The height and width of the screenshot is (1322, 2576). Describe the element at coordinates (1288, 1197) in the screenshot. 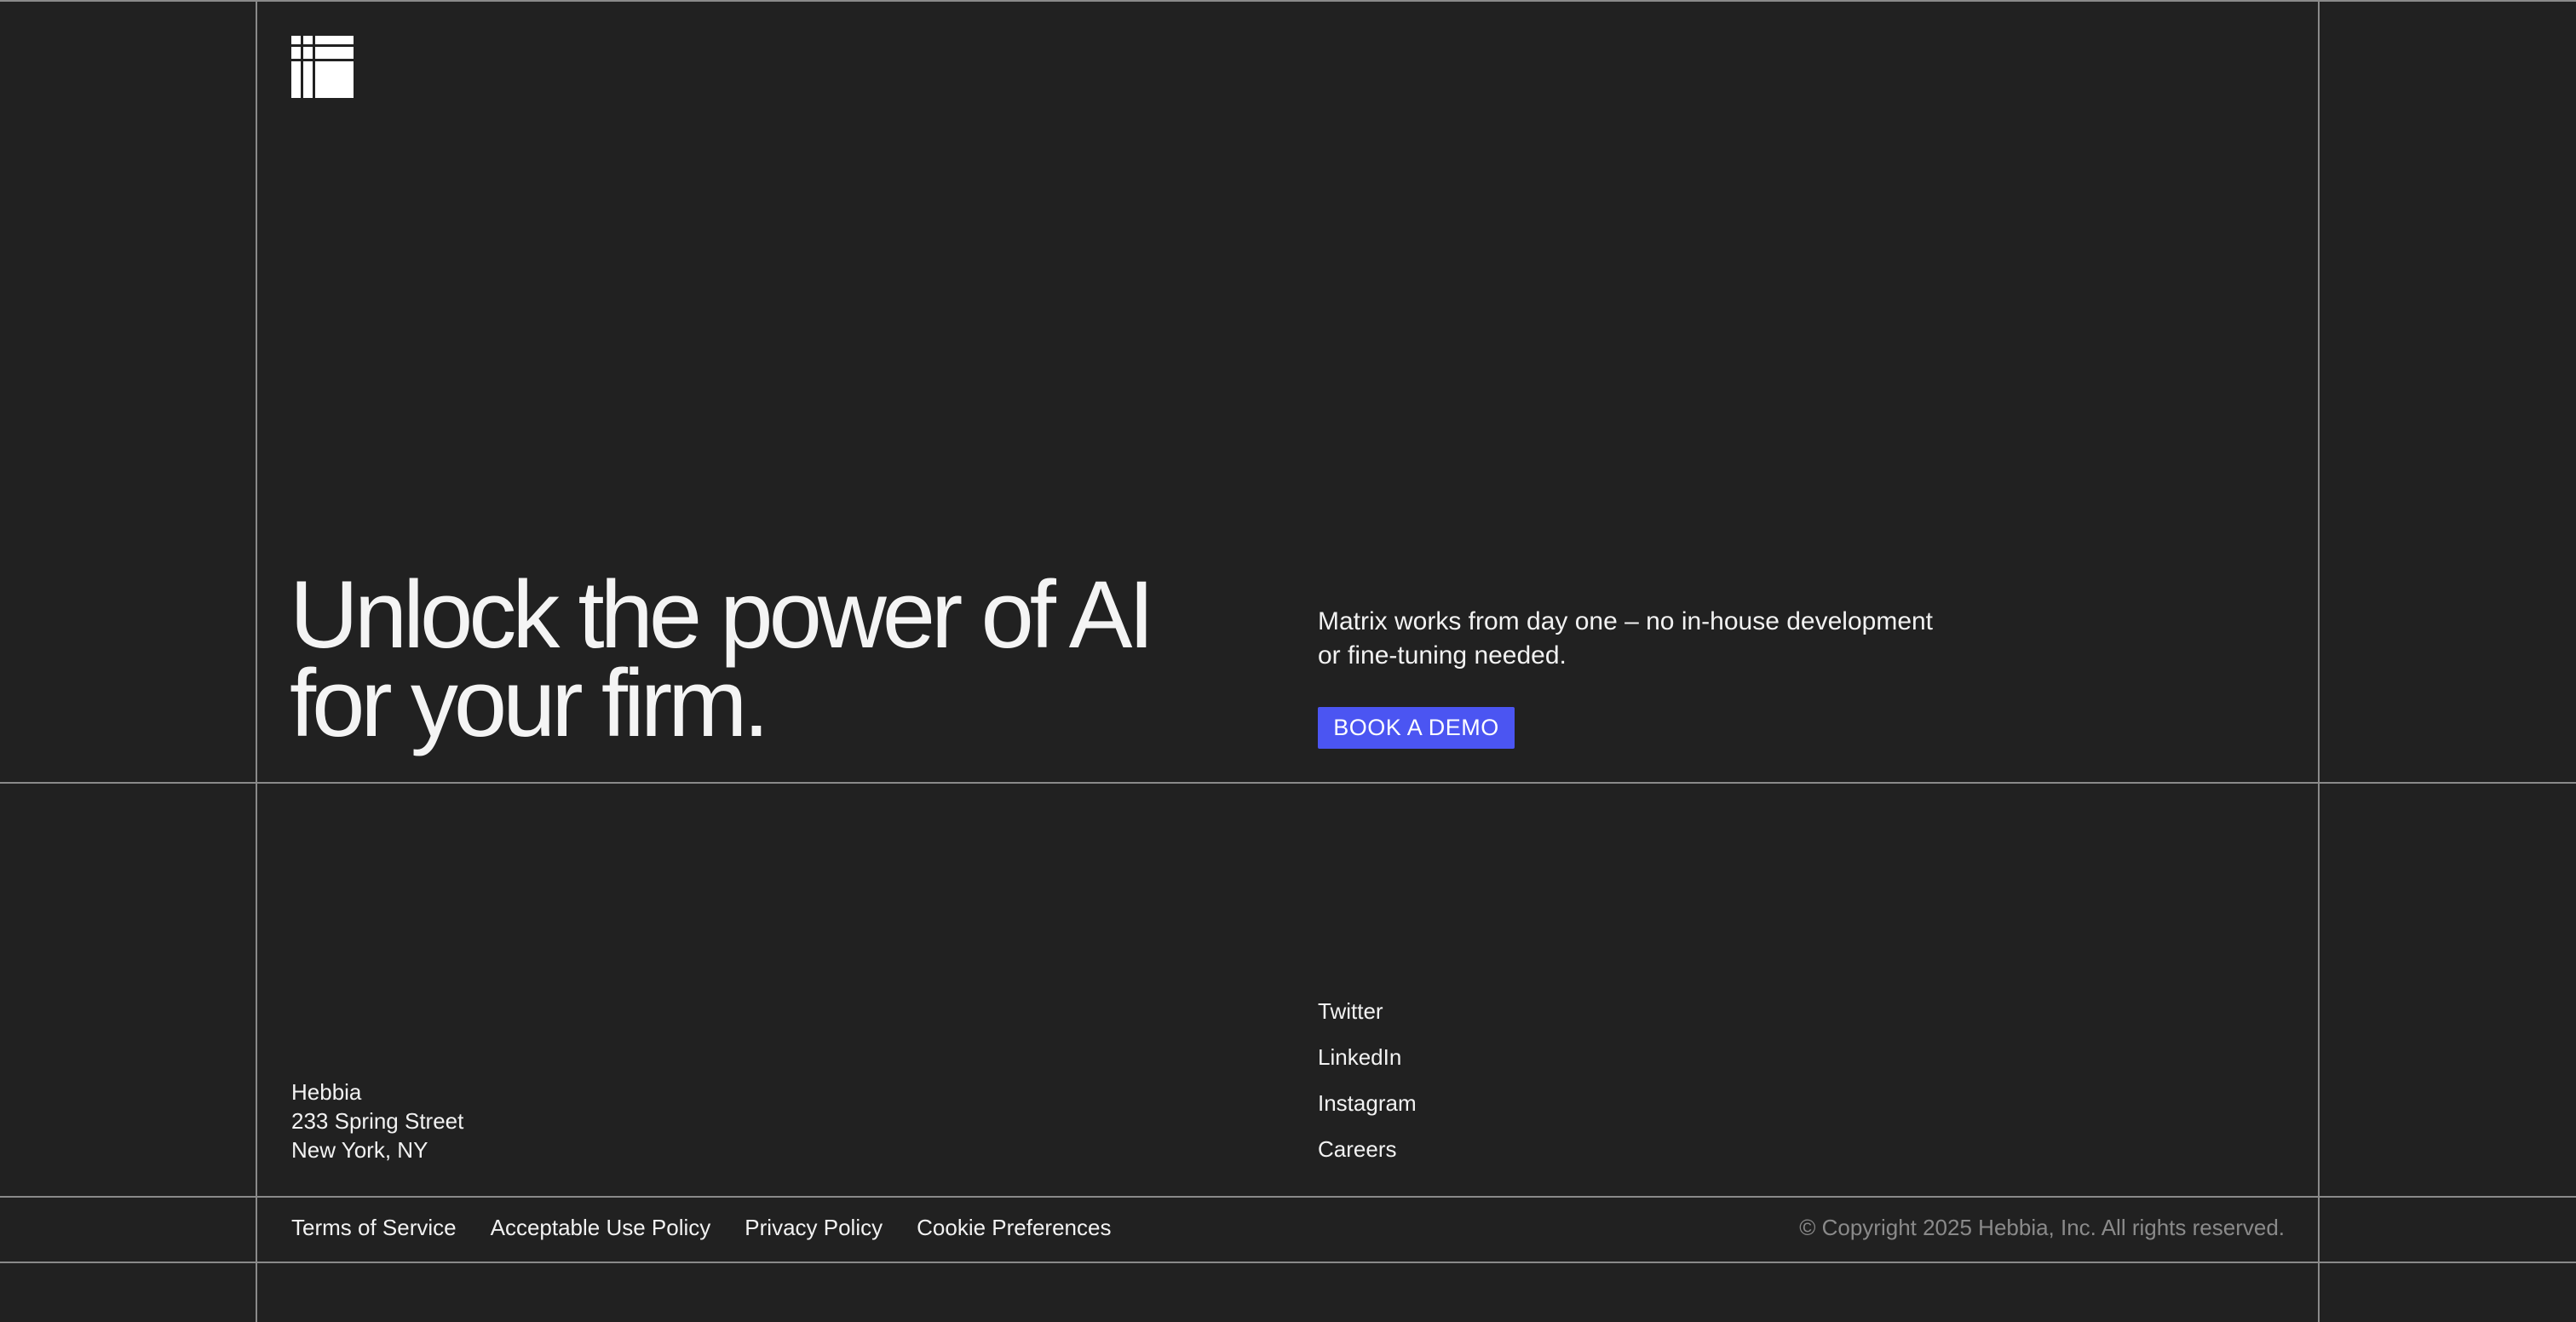

I see `grid-line-footer-top` at that location.